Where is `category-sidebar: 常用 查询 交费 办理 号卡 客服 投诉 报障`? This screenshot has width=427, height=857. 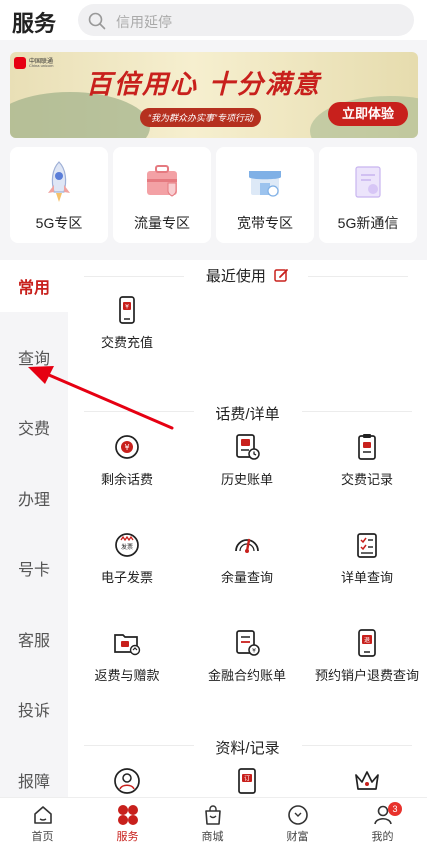 category-sidebar: 常用 查询 交费 办理 号卡 客服 投诉 报障 is located at coordinates (34, 528).